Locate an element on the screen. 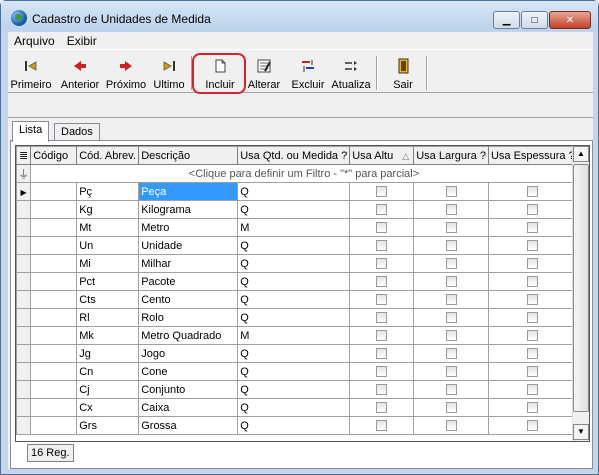  table-row: Un Unidade Q is located at coordinates (297, 245).